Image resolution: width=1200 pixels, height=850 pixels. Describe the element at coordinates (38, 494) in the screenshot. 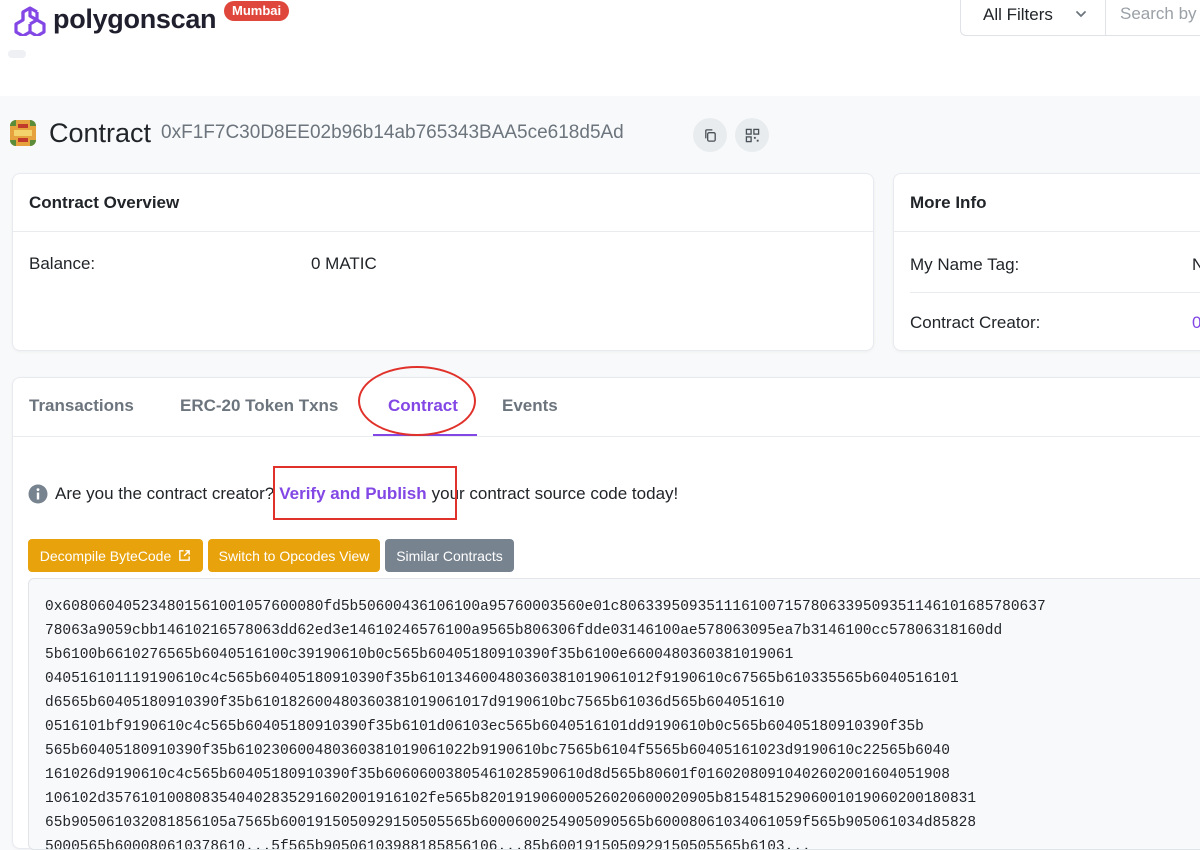

I see `info-icon` at that location.